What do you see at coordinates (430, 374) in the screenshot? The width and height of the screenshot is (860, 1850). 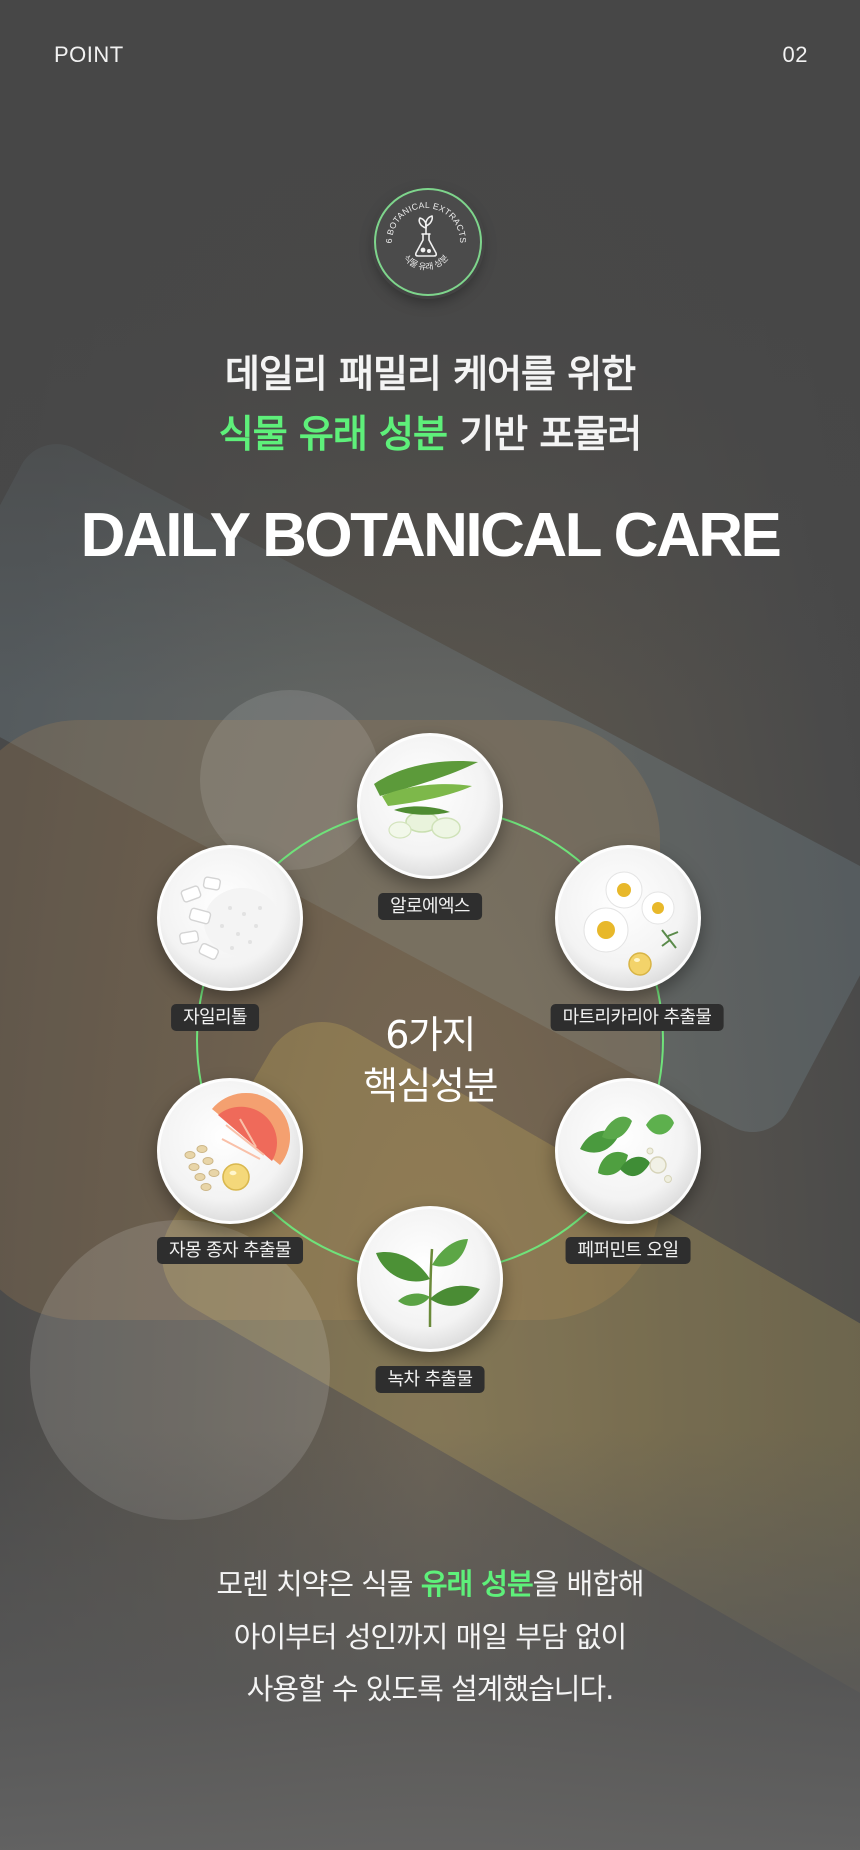 I see `headline-line-1: 데일리 패밀리 케어를 위한` at bounding box center [430, 374].